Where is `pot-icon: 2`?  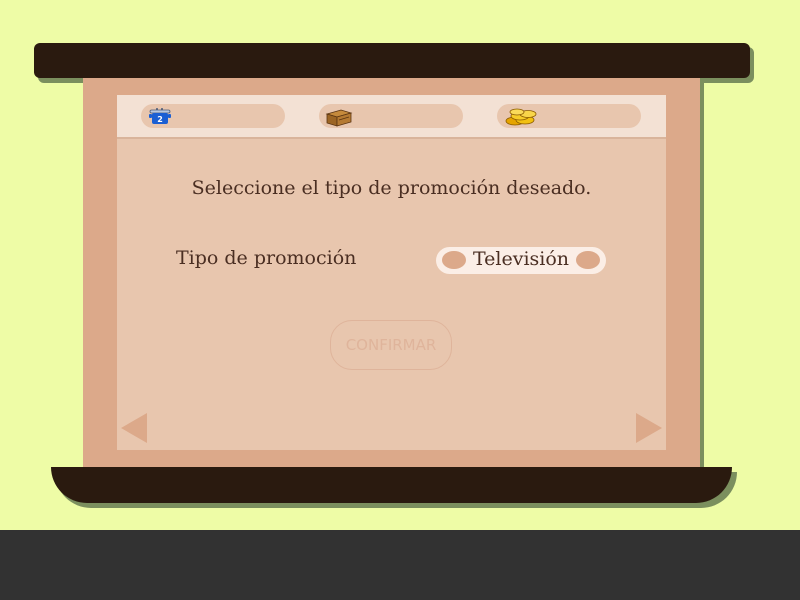
pot-icon: 2 is located at coordinates (160, 116).